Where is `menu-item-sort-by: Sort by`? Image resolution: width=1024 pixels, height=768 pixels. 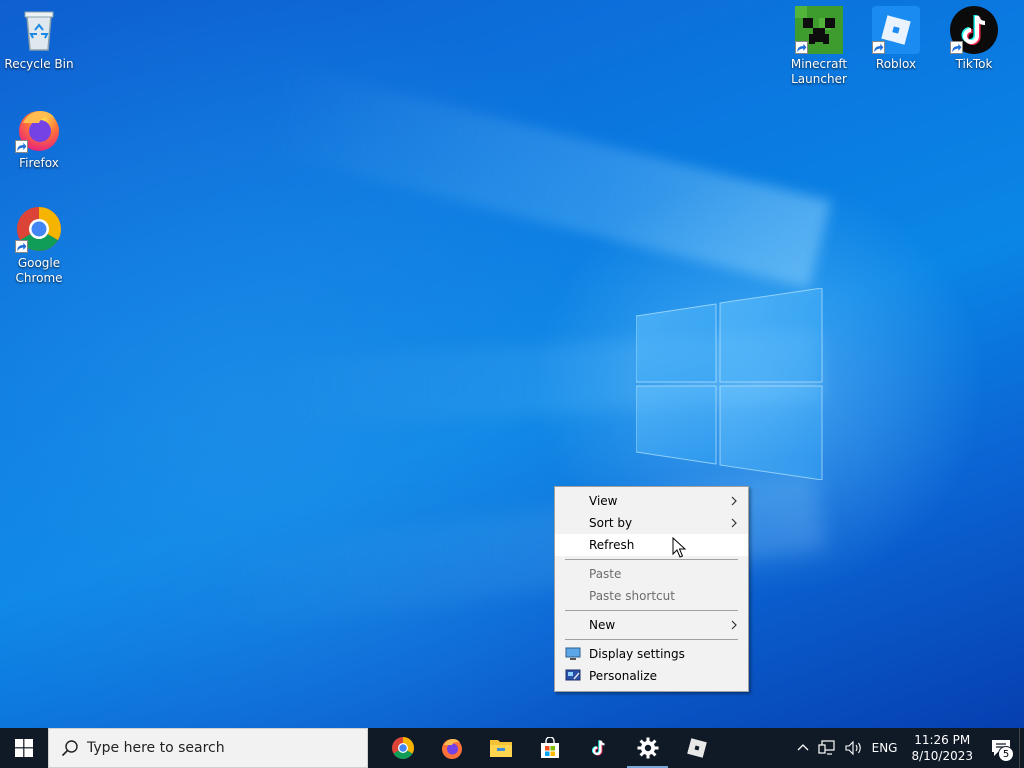 menu-item-sort-by: Sort by is located at coordinates (651, 523).